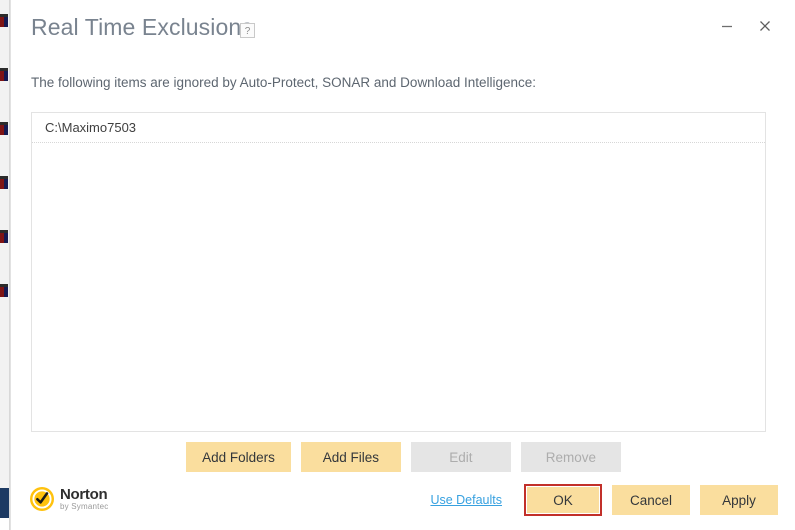 The width and height of the screenshot is (795, 530). Describe the element at coordinates (42, 499) in the screenshot. I see `norton-checkmark-icon` at that location.